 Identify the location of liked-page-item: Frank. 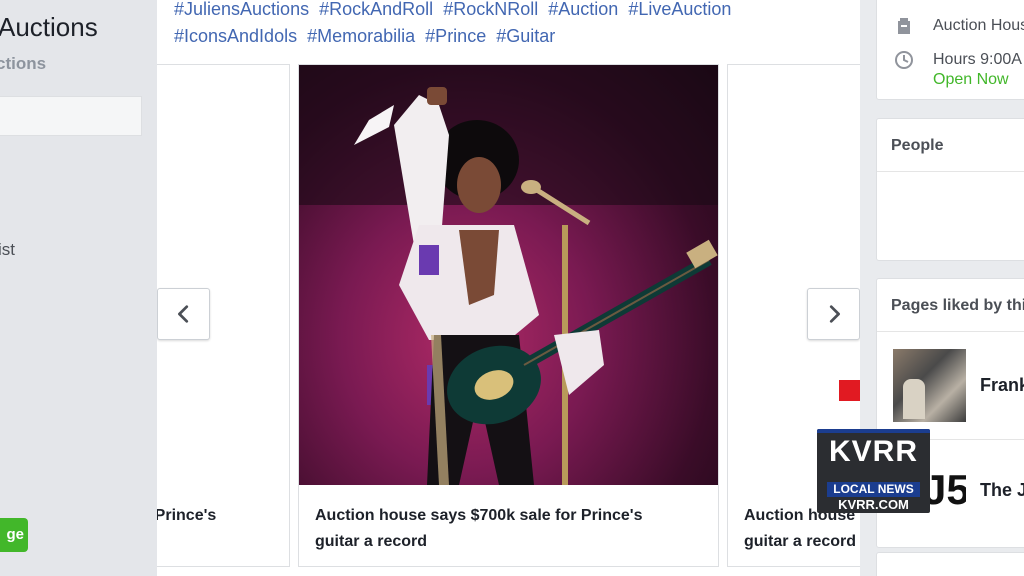
(958, 385).